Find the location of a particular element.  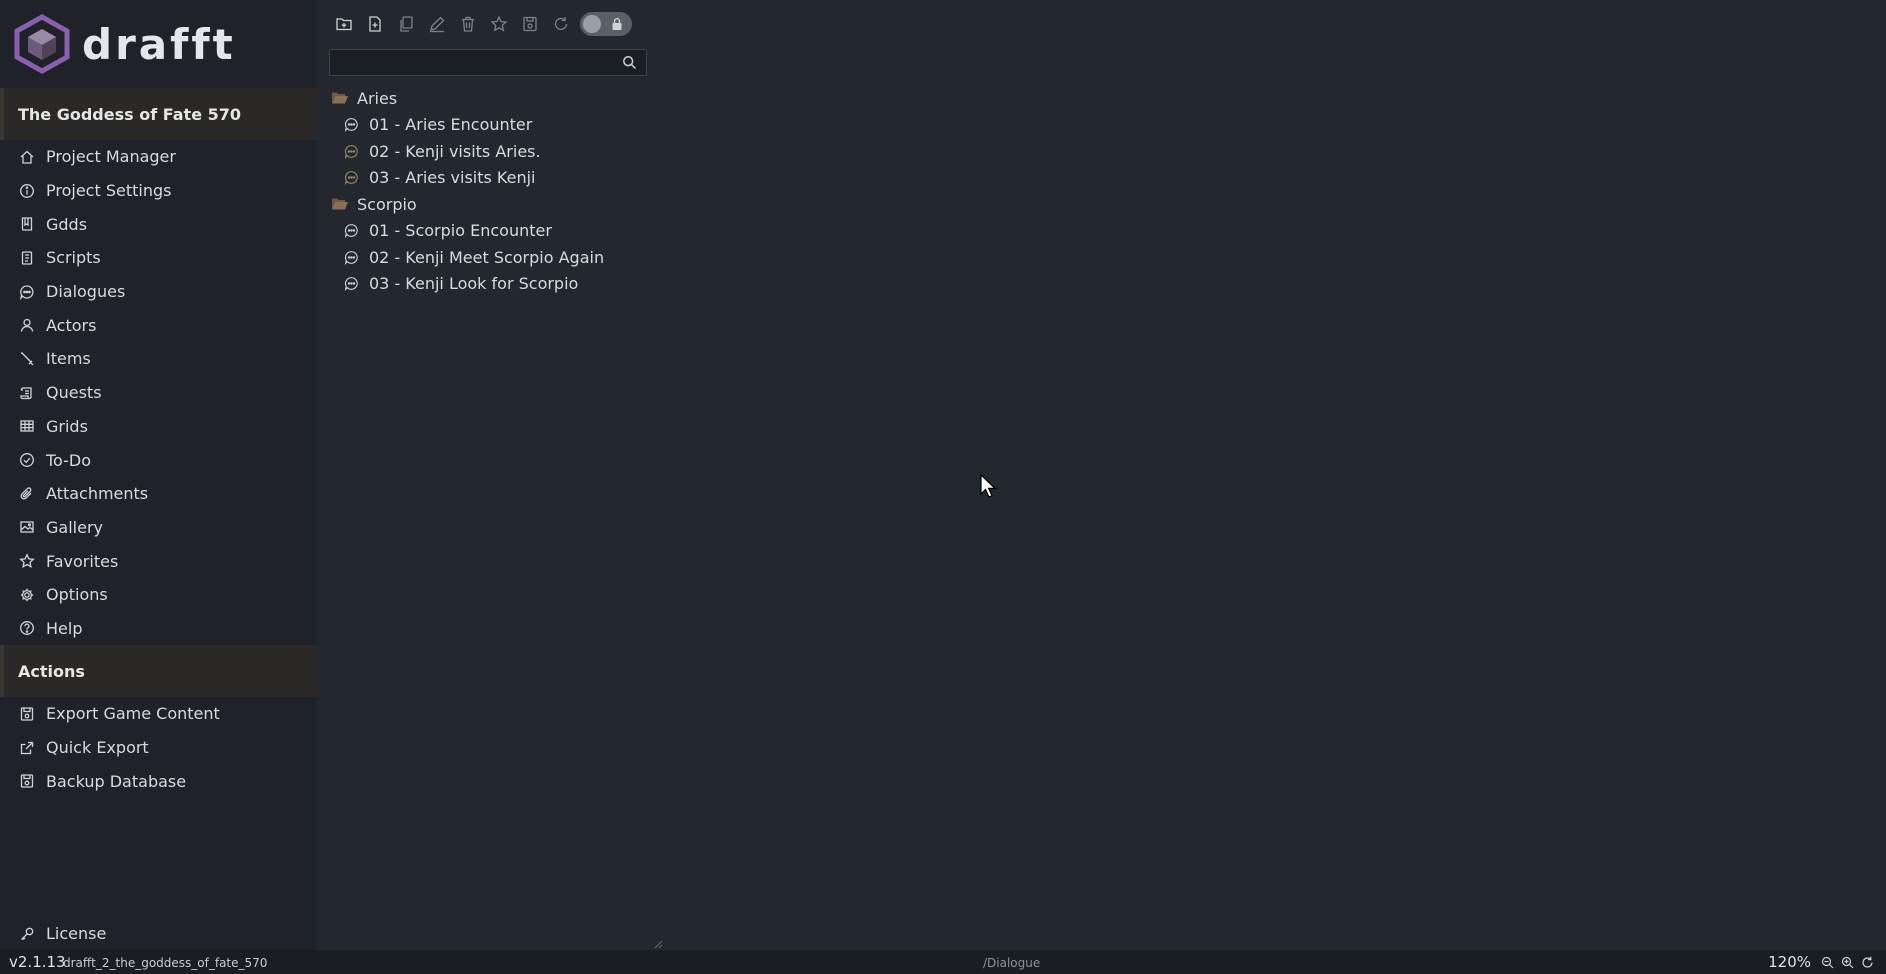

mouse-cursor-icon is located at coordinates (988, 486).